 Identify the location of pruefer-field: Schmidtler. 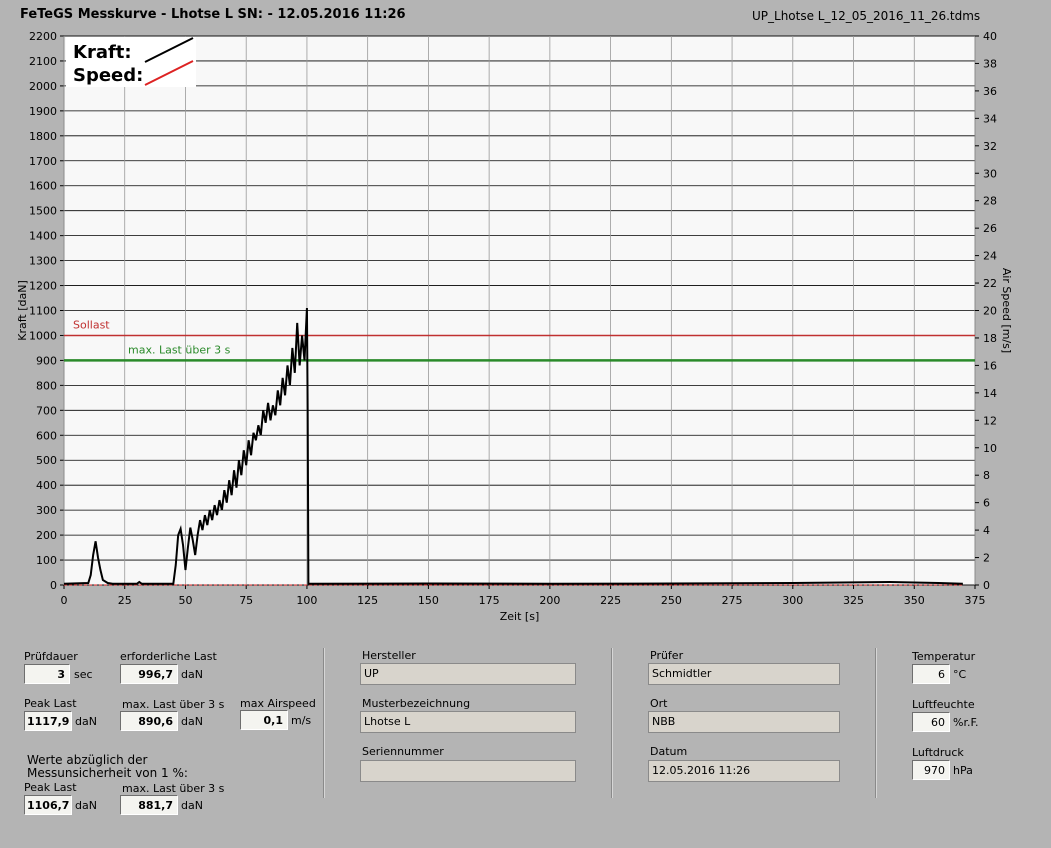
(744, 674).